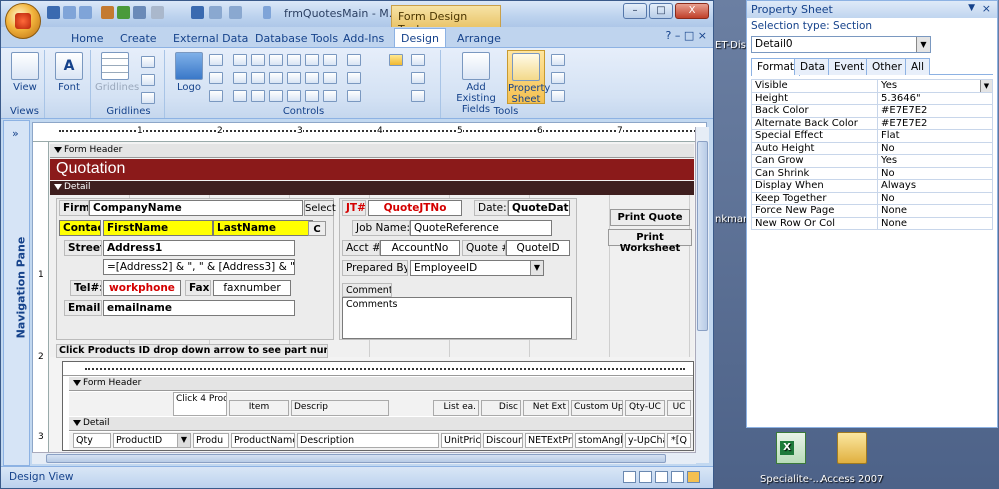 The width and height of the screenshot is (999, 489). I want to click on subform-col-header: Descrip, so click(340, 408).